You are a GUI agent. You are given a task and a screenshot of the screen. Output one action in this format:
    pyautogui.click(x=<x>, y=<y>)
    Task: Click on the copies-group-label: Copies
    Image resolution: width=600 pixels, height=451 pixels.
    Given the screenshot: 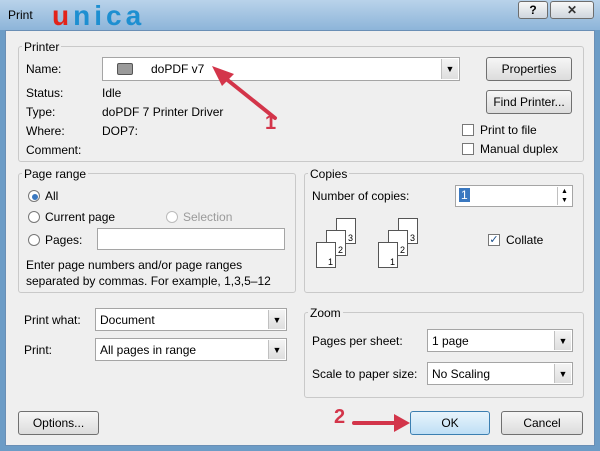 What is the action you would take?
    pyautogui.click(x=329, y=174)
    